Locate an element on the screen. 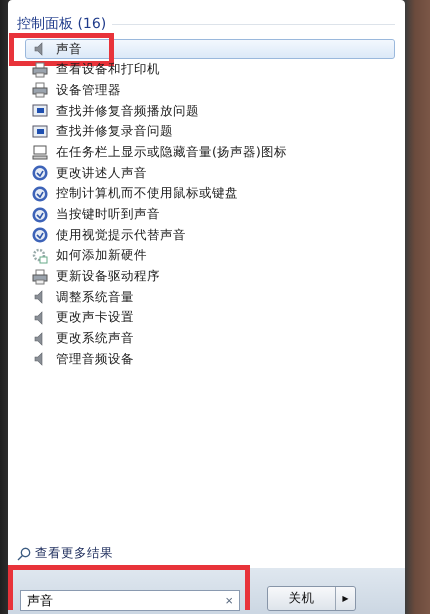 Image resolution: width=430 pixels, height=614 pixels. result-item: 更改声卡设置 is located at coordinates (210, 318).